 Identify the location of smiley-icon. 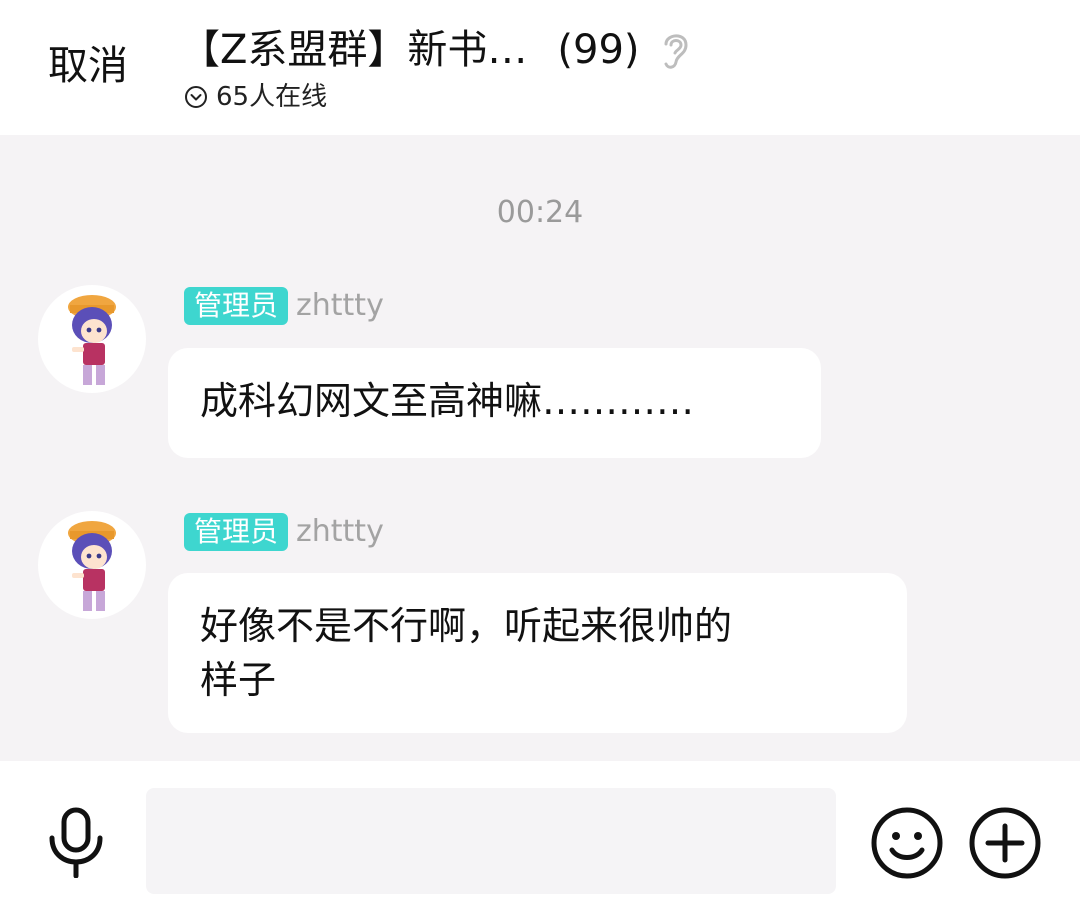
(907, 843).